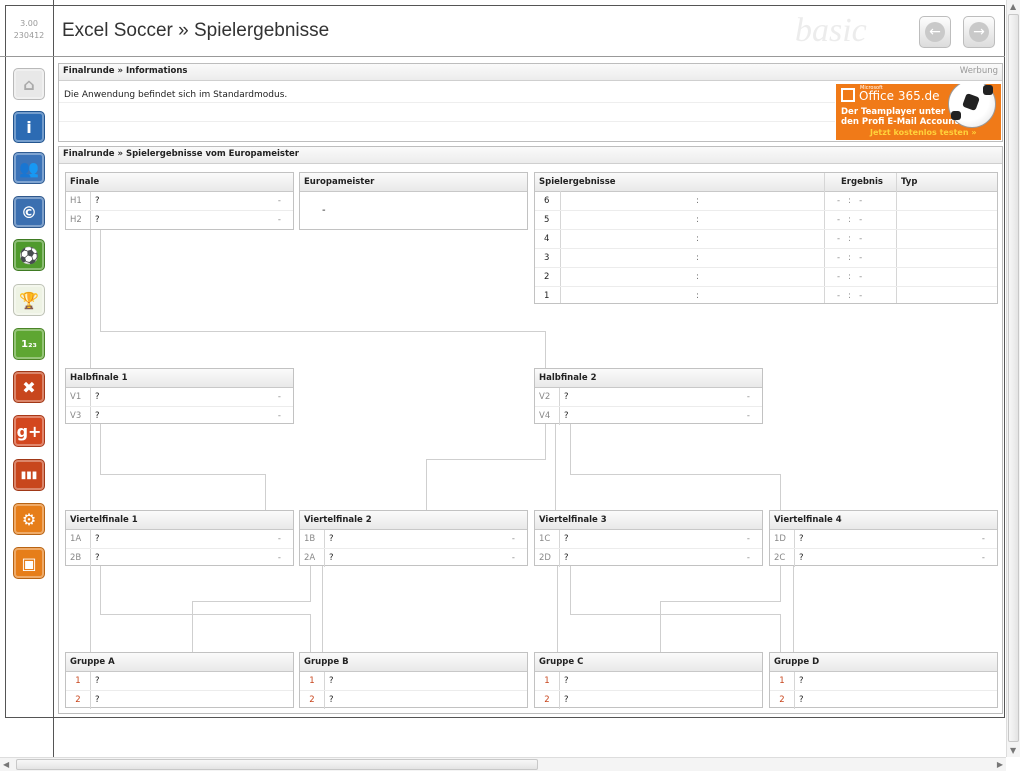 This screenshot has height=771, width=1020. I want to click on halbfinale-1-title: Halbfinale 1, so click(179, 378).